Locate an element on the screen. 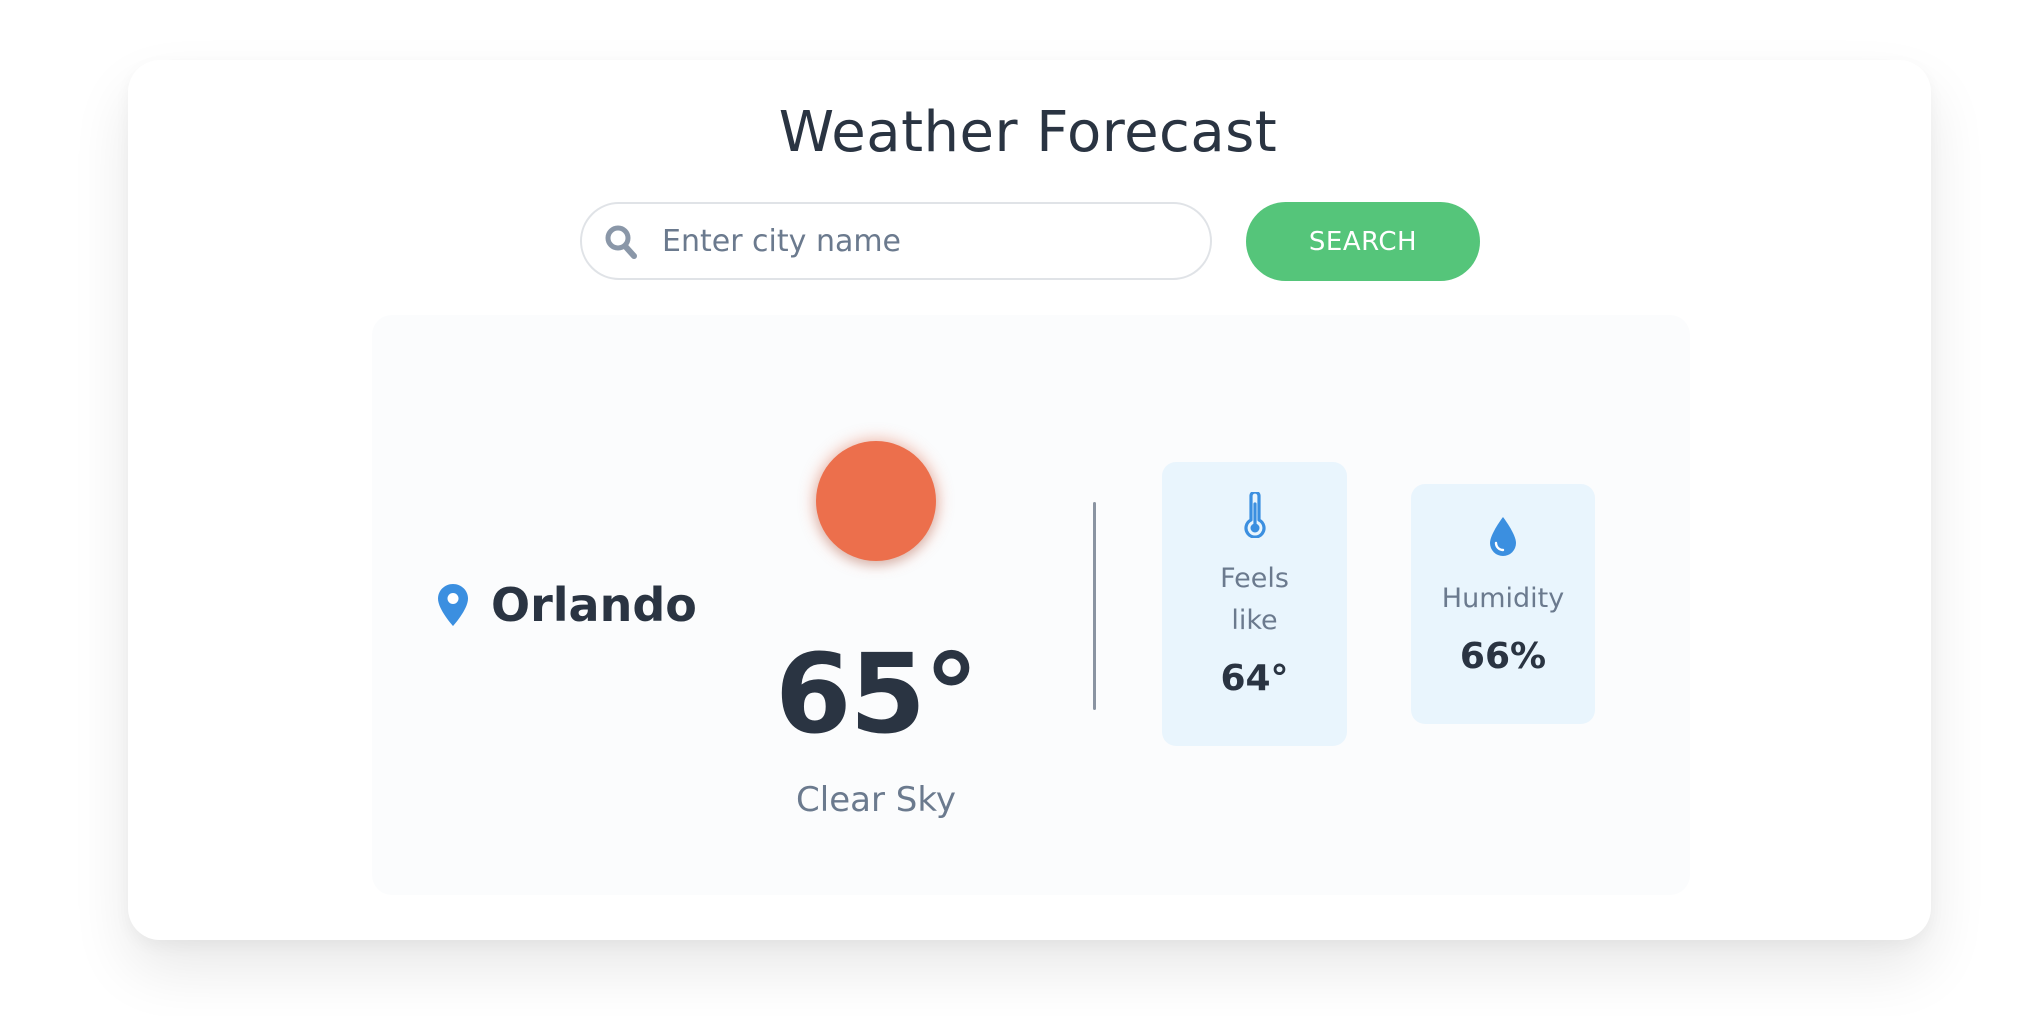 The image size is (2028, 1016). search-input is located at coordinates (927, 241).